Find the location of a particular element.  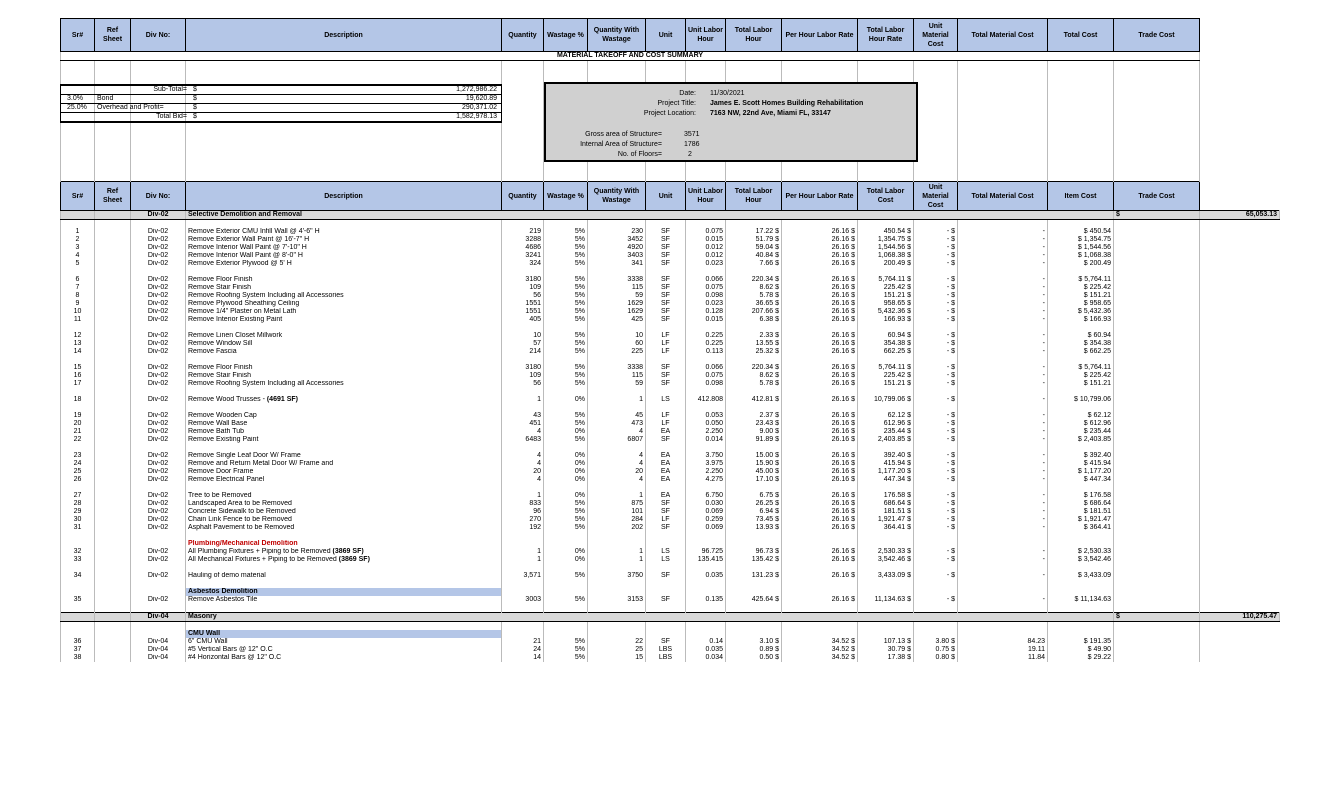

item-cost: $ 1,177.20 is located at coordinates (1080, 472).